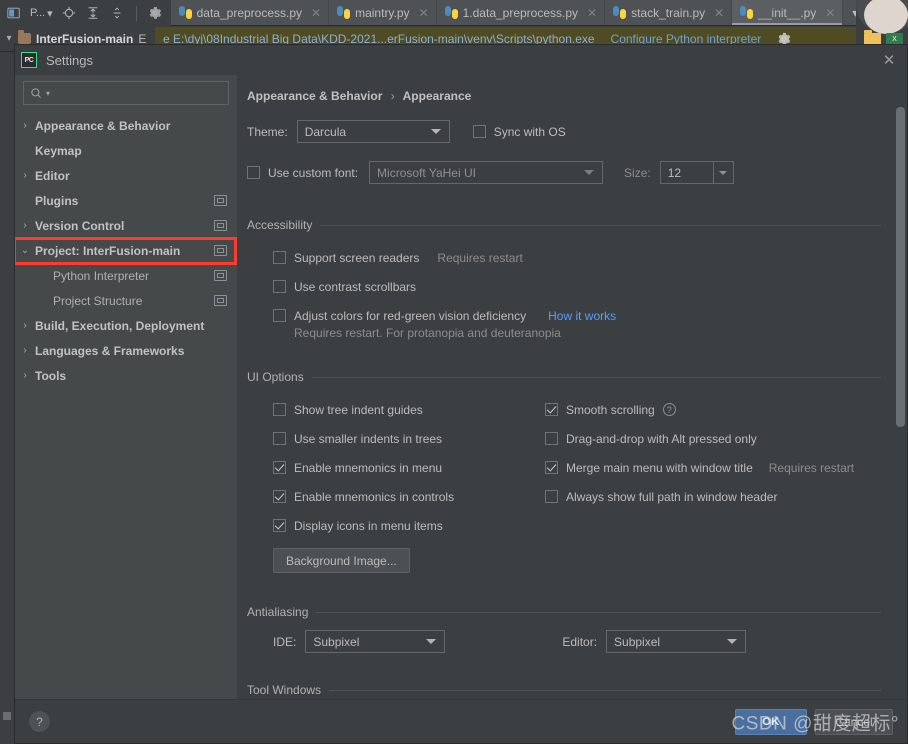 The height and width of the screenshot is (744, 908). I want to click on python-file-icon, so click(747, 12).